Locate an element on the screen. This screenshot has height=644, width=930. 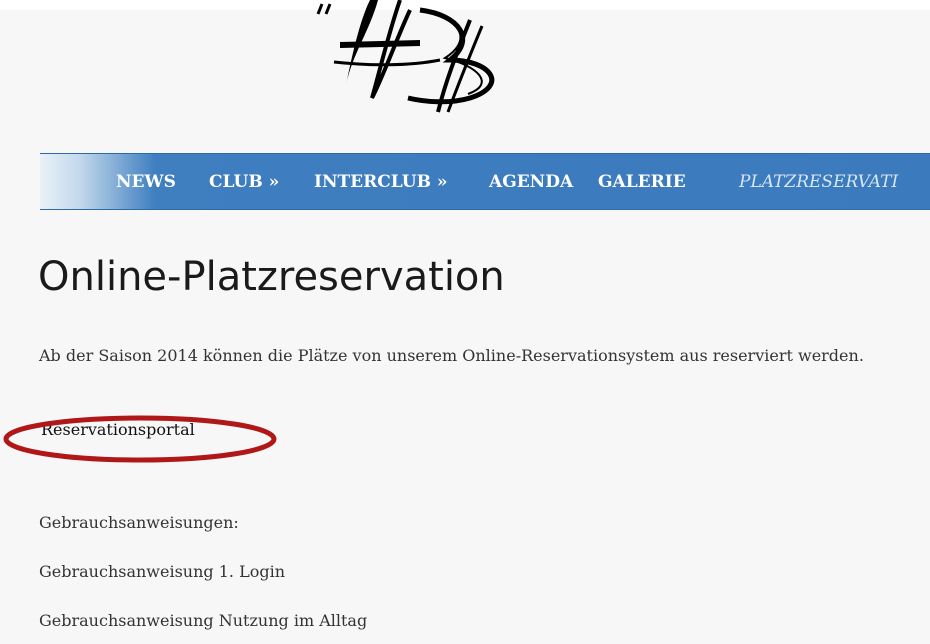
nav-item-club: CLUB » is located at coordinates (244, 182).